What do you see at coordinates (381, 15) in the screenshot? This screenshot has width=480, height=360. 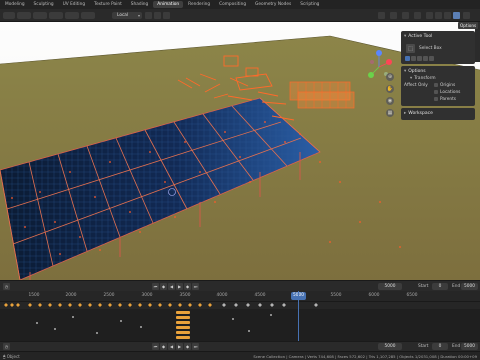 I see `visibility-icon` at bounding box center [381, 15].